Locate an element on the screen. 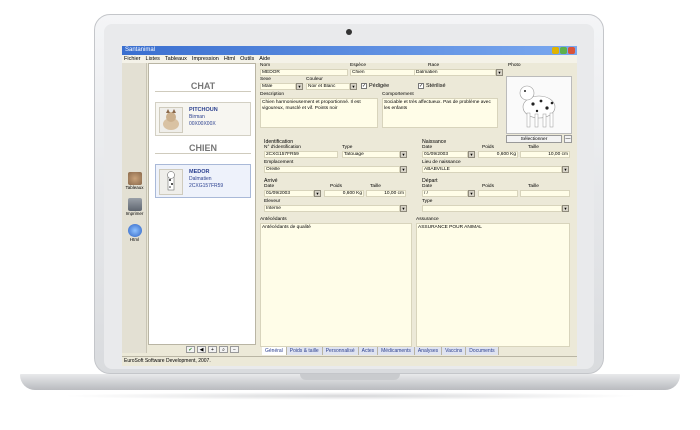  tab-poids-taille: Poids & taille is located at coordinates (304, 351).